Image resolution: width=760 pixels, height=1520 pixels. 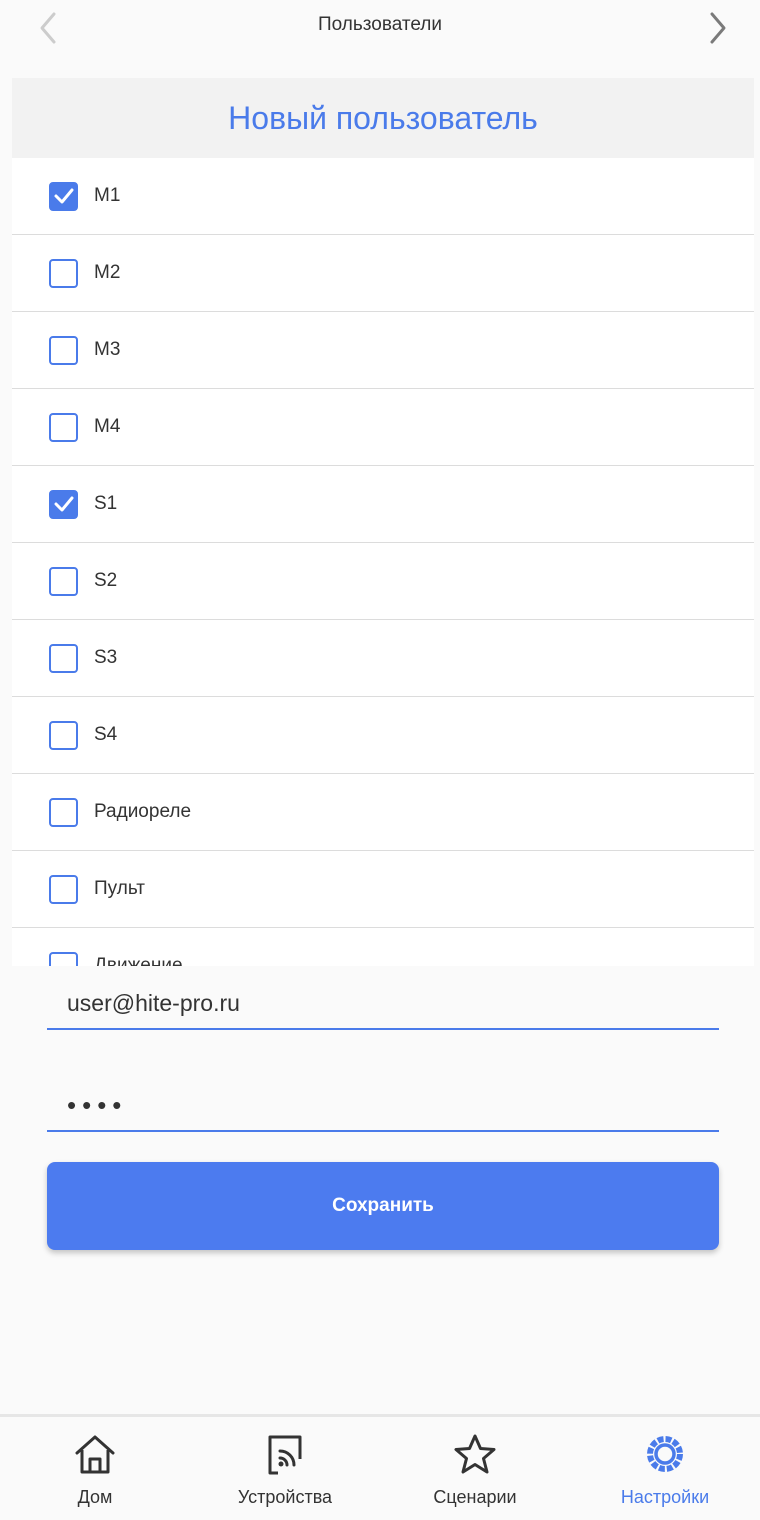 I want to click on home-icon, so click(x=95, y=1454).